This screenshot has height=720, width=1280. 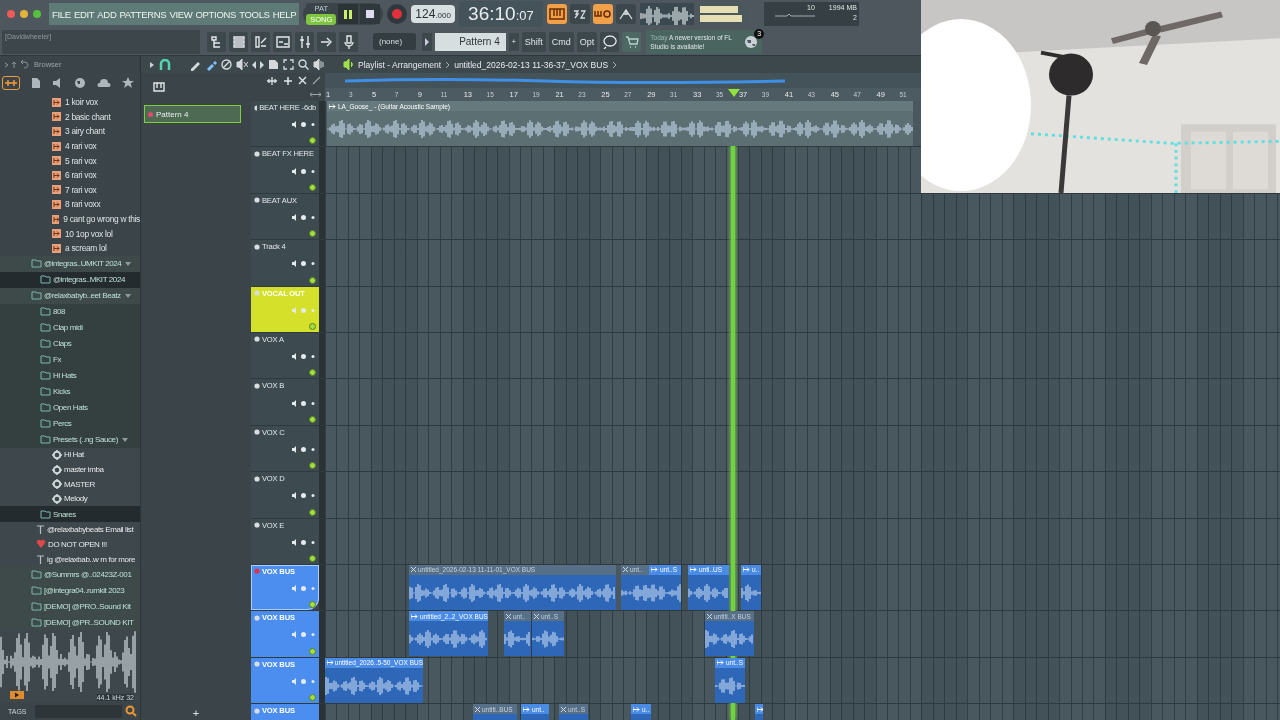 What do you see at coordinates (319, 64) in the screenshot?
I see `speaker-icon` at bounding box center [319, 64].